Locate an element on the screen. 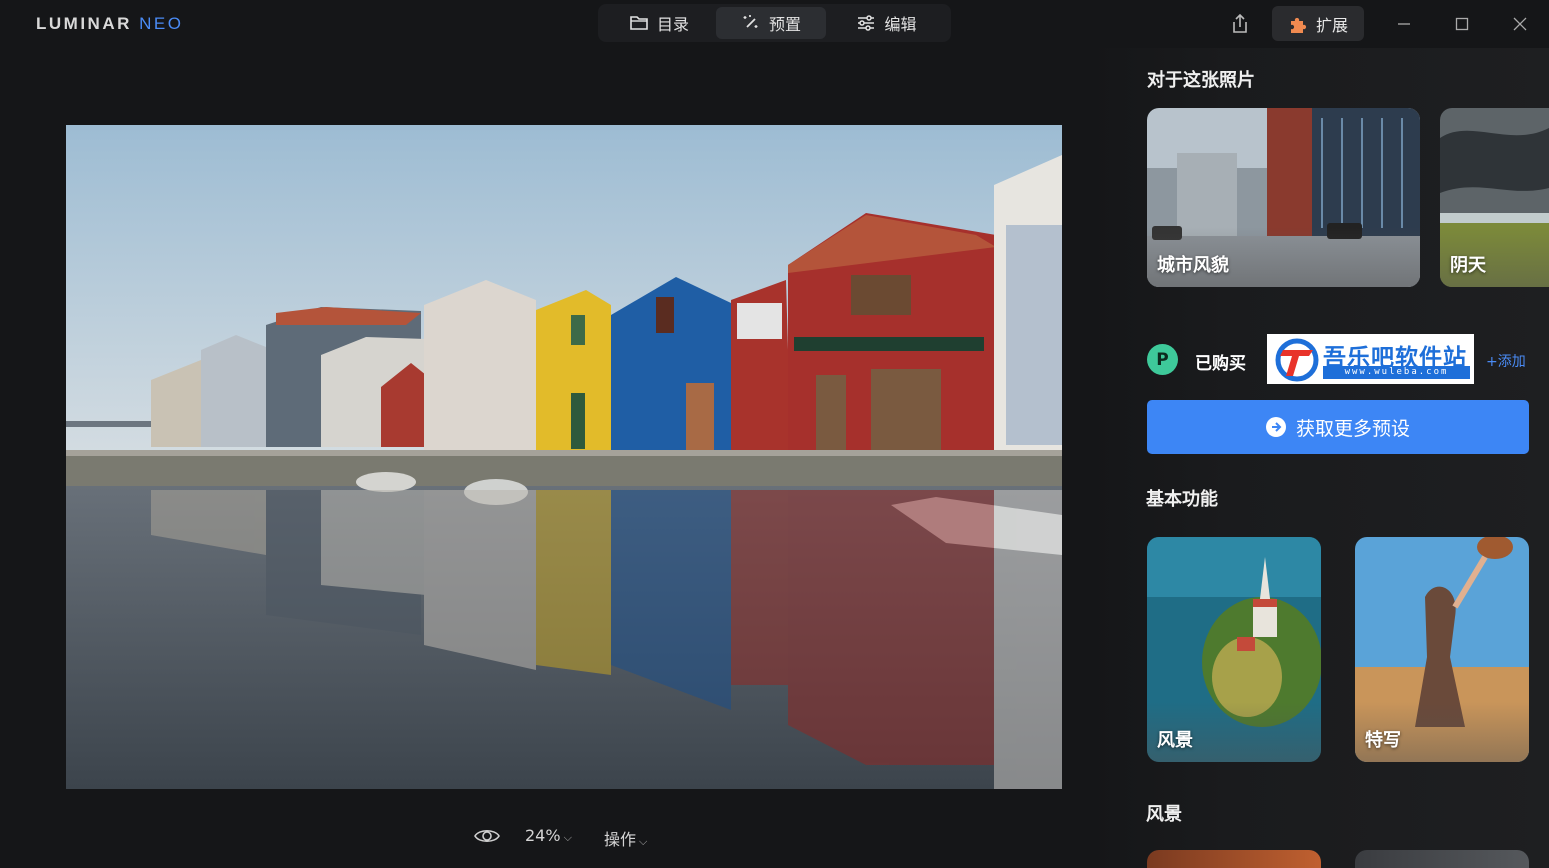 This screenshot has width=1549, height=868. share-icon is located at coordinates (1240, 24).